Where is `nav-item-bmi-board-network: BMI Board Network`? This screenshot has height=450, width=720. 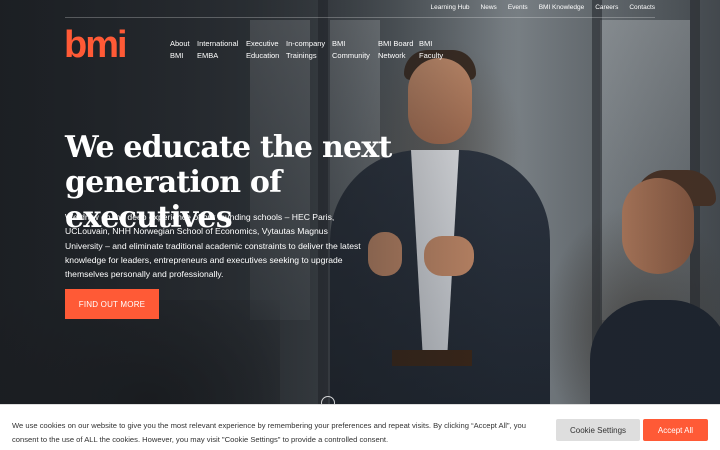
nav-item-bmi-board-network: BMI Board Network is located at coordinates (398, 50).